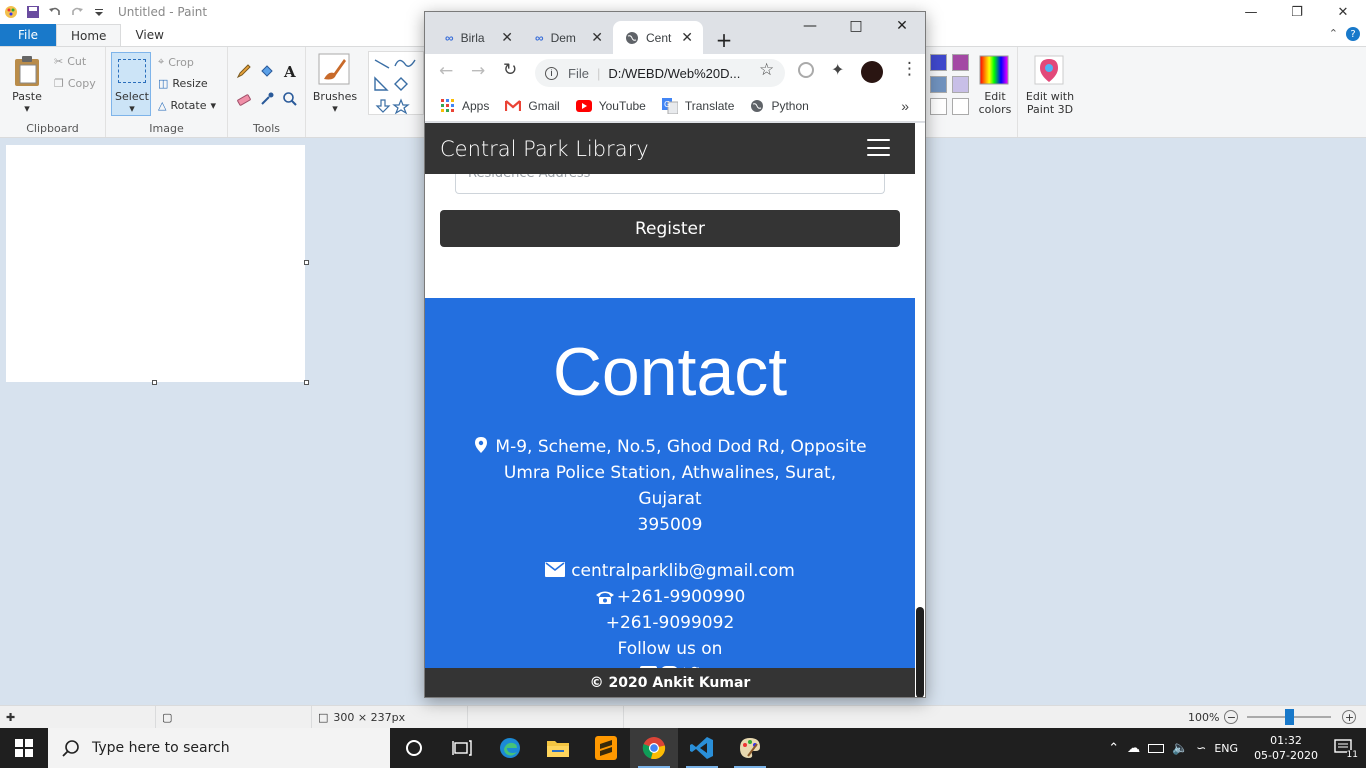 This screenshot has width=1366, height=768. What do you see at coordinates (658, 37) in the screenshot?
I see `browser-tab-active: Cent ✕` at bounding box center [658, 37].